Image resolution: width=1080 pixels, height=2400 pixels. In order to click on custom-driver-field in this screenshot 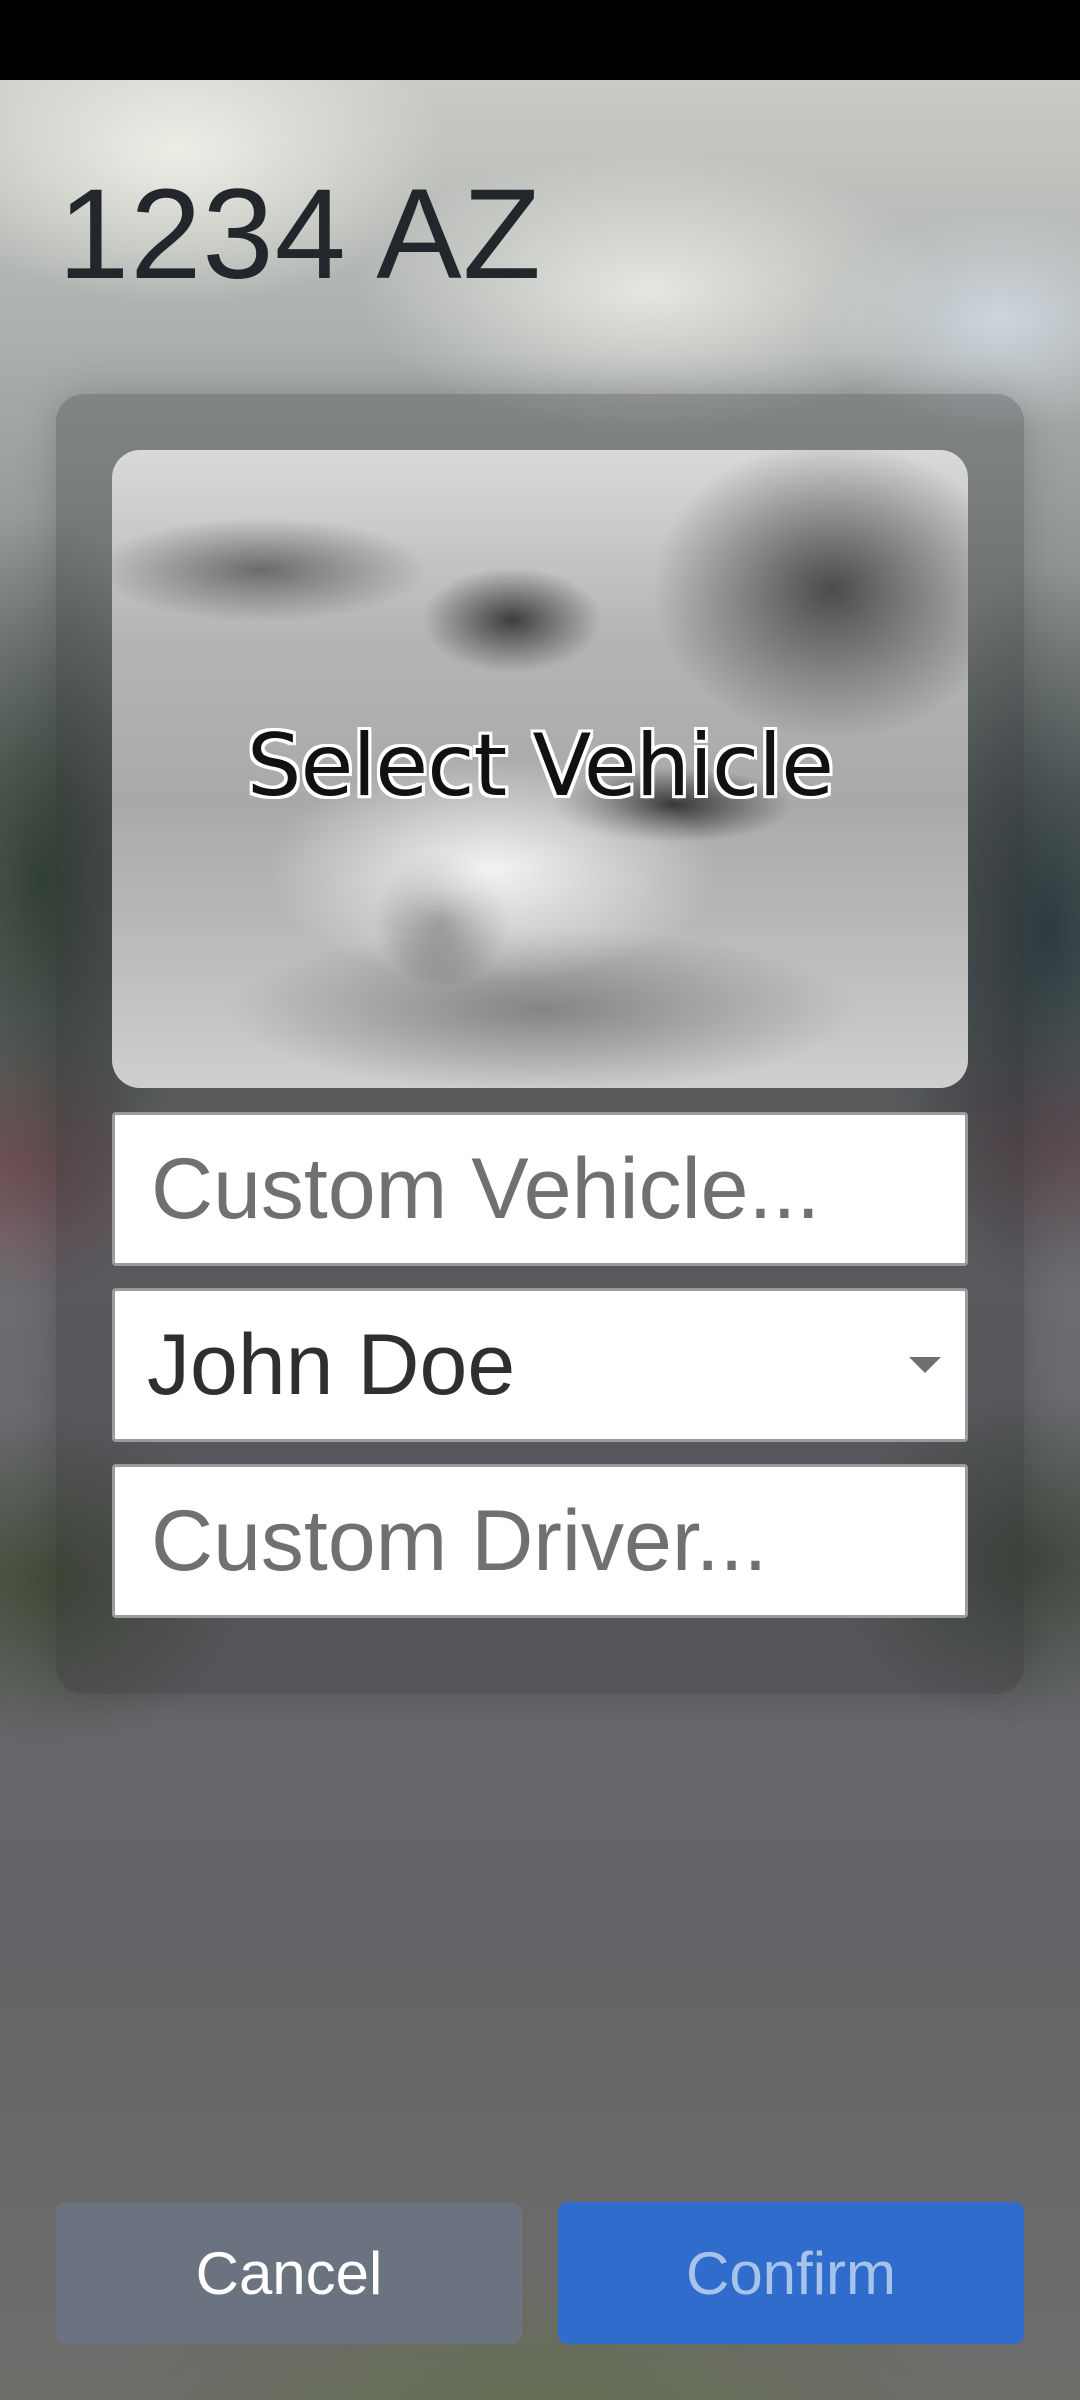, I will do `click(540, 1541)`.